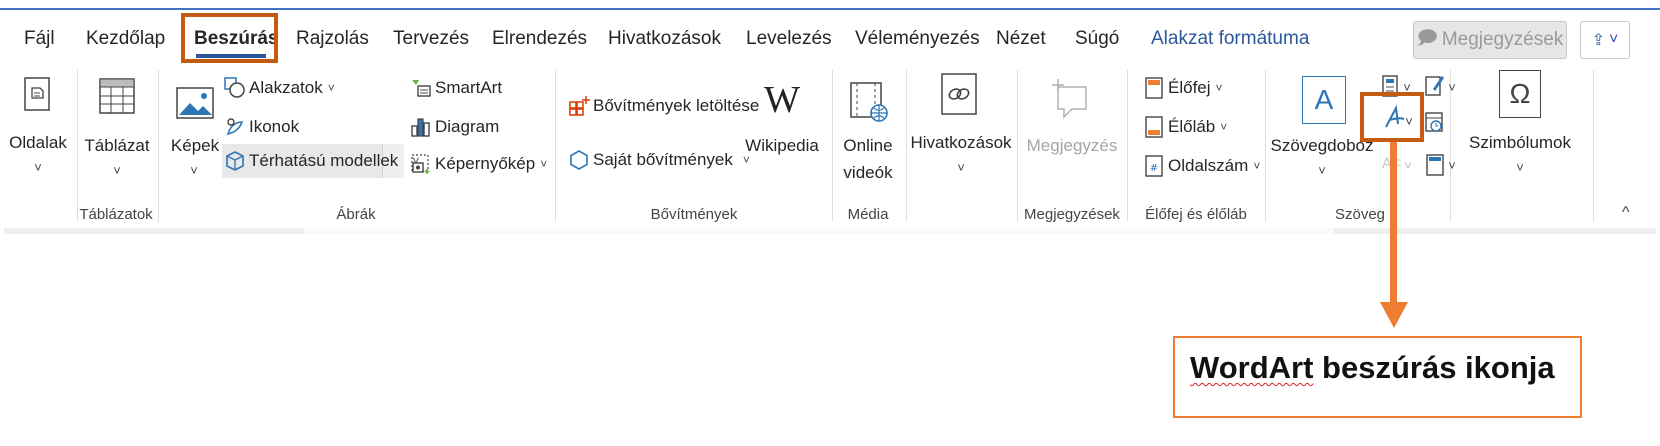 Image resolution: width=1660 pixels, height=446 pixels. I want to click on group-label-header-footer: Élőfej és élőláb, so click(1196, 214).